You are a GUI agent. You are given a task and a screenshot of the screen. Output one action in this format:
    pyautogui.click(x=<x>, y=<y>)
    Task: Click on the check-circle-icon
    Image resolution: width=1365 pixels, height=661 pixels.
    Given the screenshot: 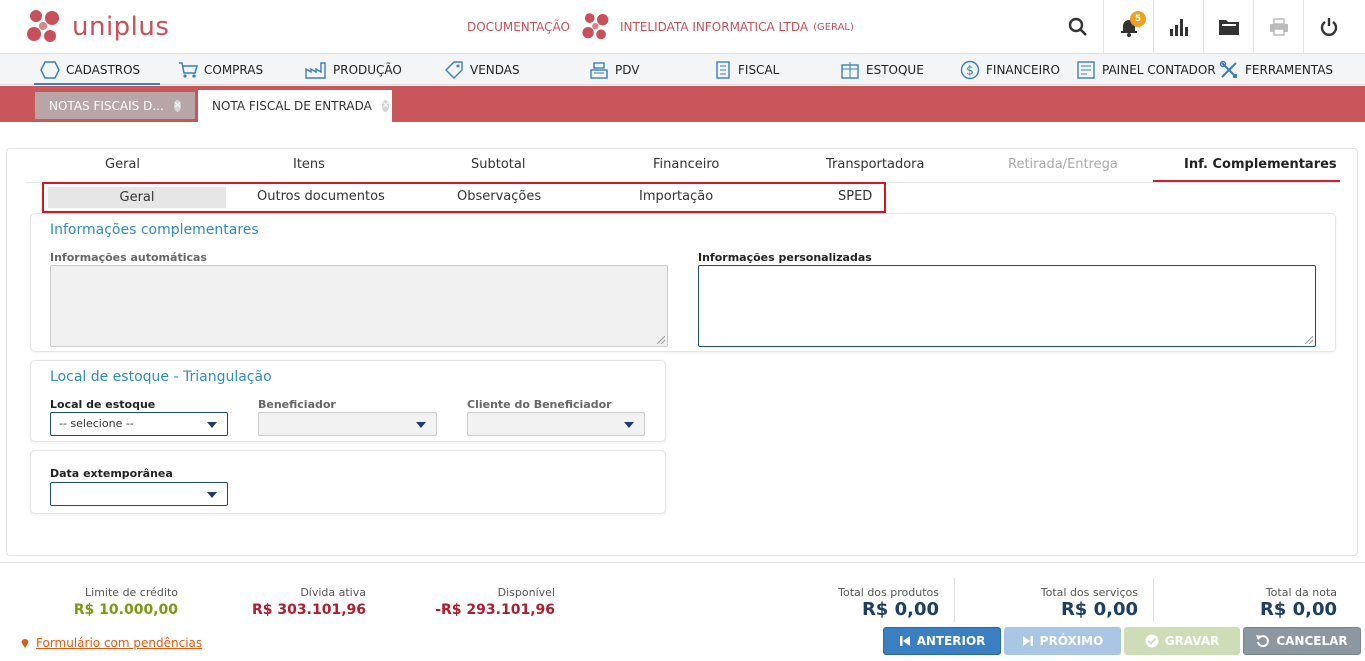 What is the action you would take?
    pyautogui.click(x=1152, y=641)
    